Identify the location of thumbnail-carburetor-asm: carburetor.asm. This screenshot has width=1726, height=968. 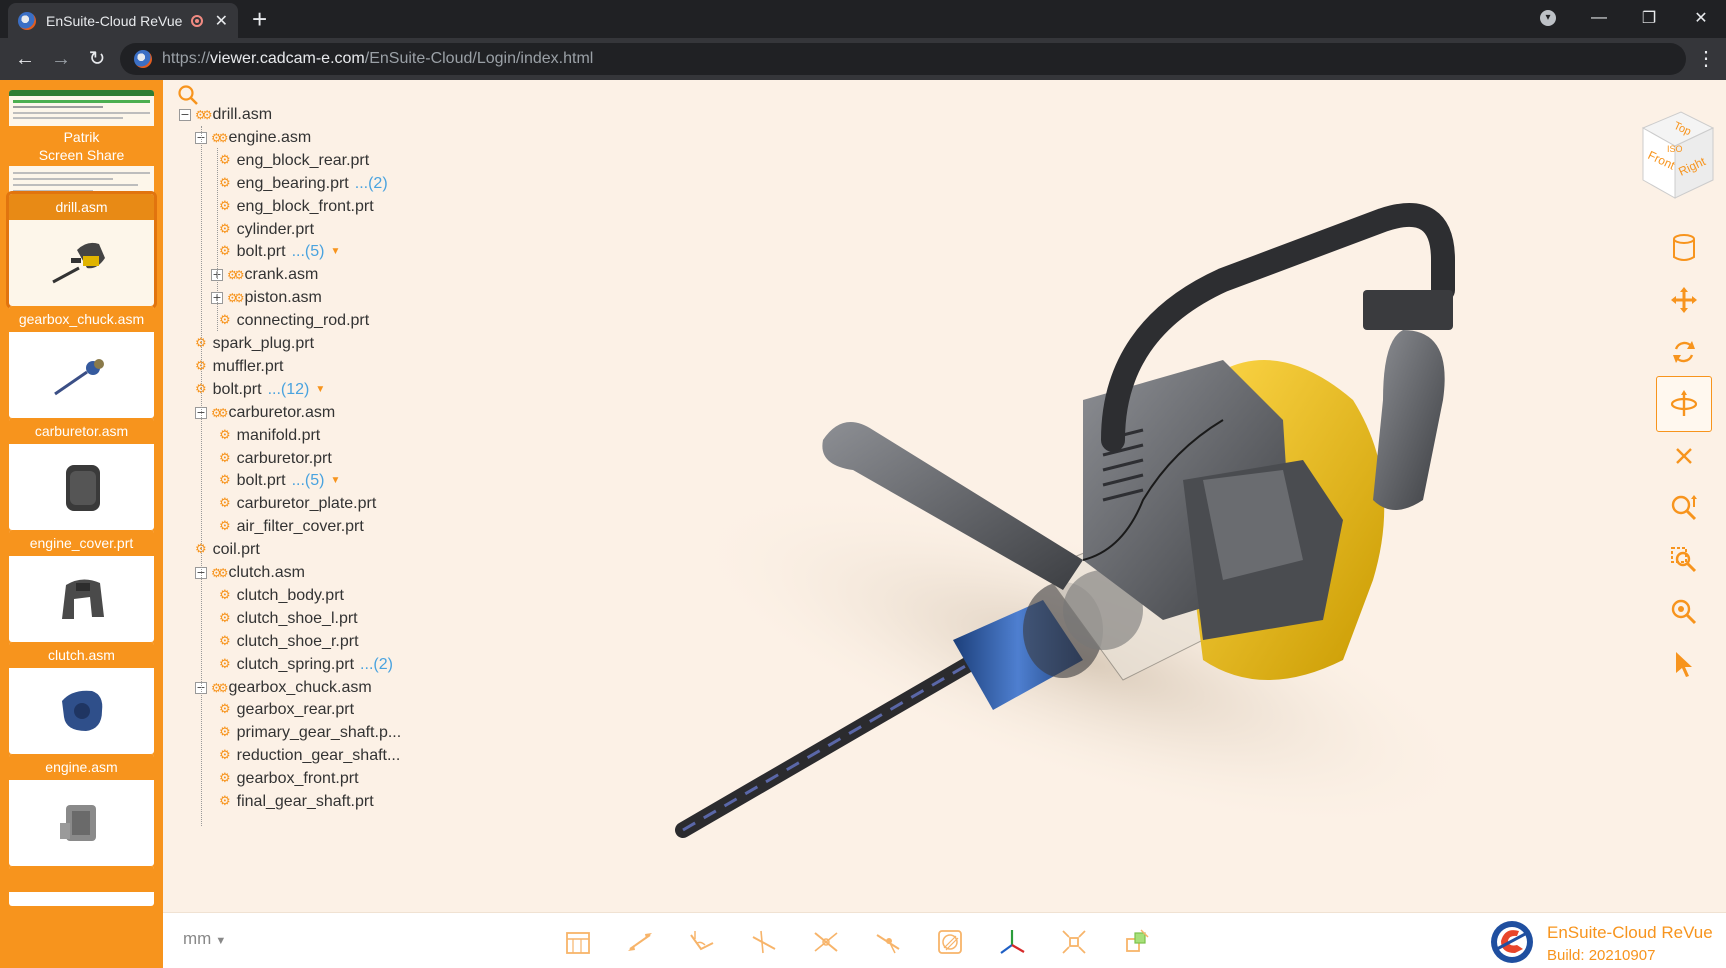
(81, 474).